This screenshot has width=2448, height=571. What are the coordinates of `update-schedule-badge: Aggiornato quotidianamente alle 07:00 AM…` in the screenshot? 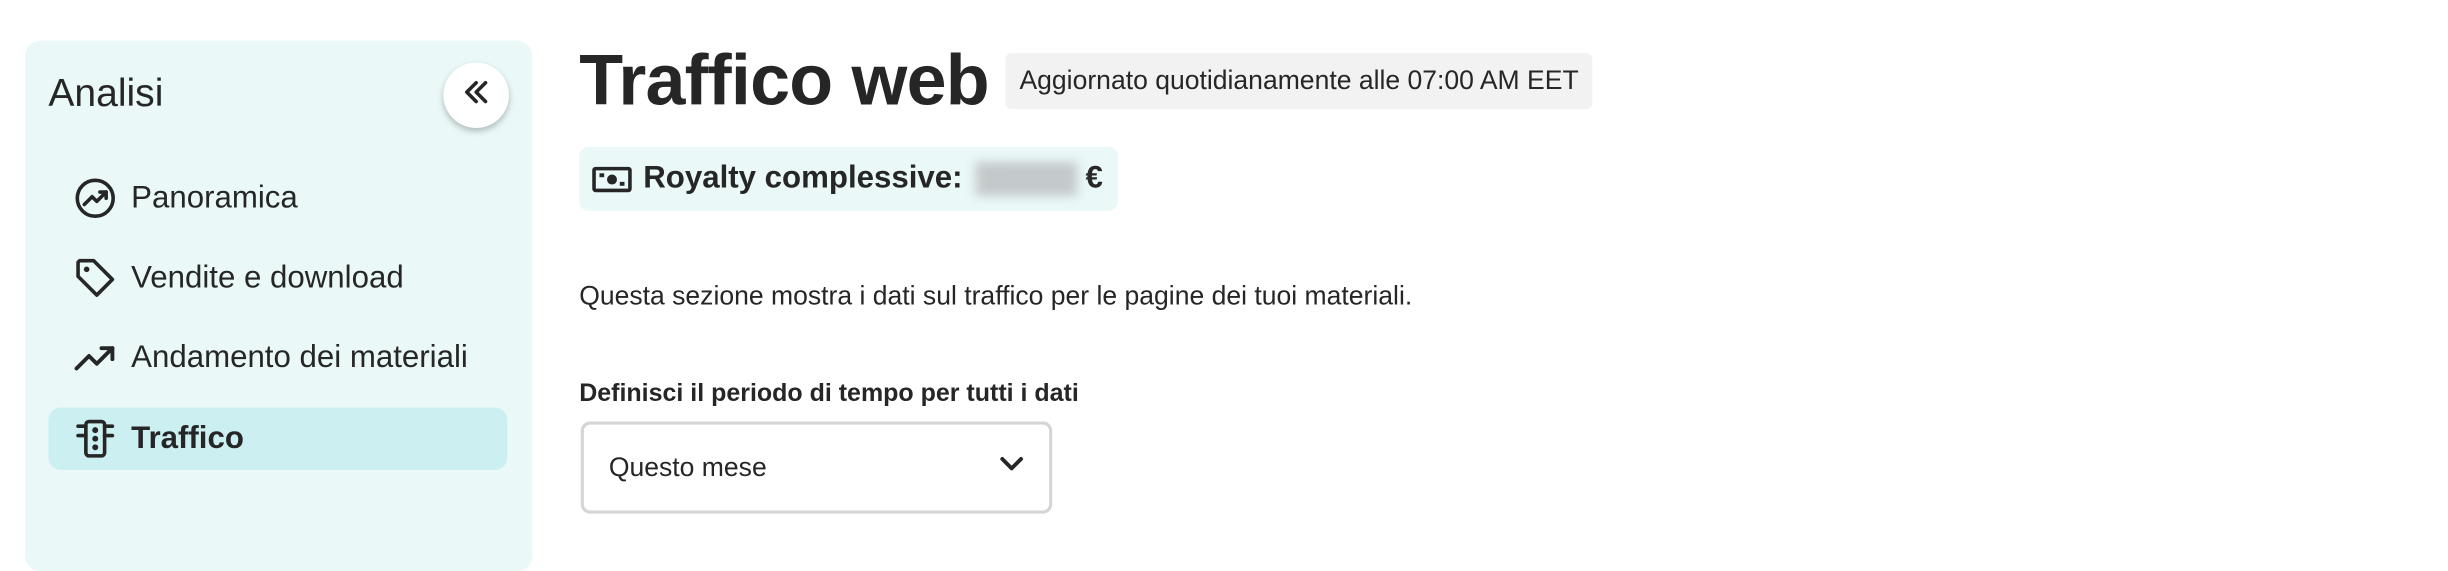 It's located at (1299, 81).